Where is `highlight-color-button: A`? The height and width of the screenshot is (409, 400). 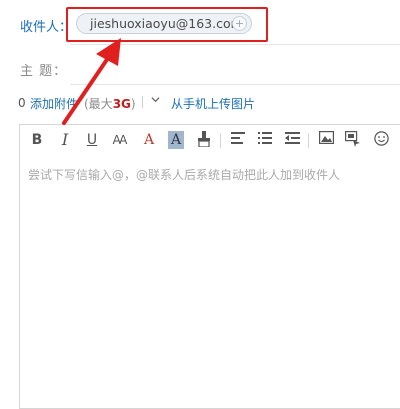 highlight-color-button: A is located at coordinates (176, 140).